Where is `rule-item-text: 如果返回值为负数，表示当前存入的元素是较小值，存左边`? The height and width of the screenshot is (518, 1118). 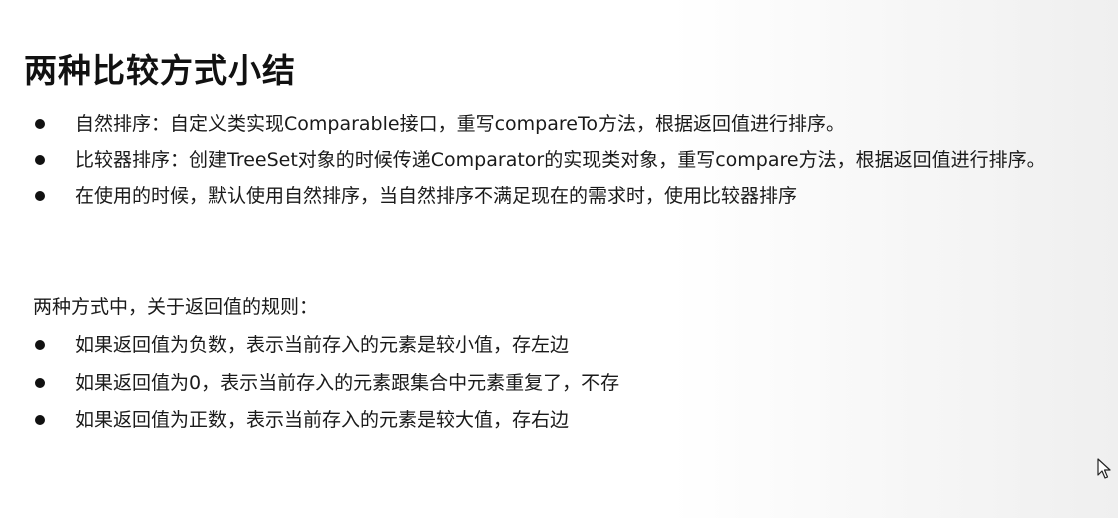
rule-item-text: 如果返回值为负数，表示当前存入的元素是较小值，存左边 is located at coordinates (322, 345).